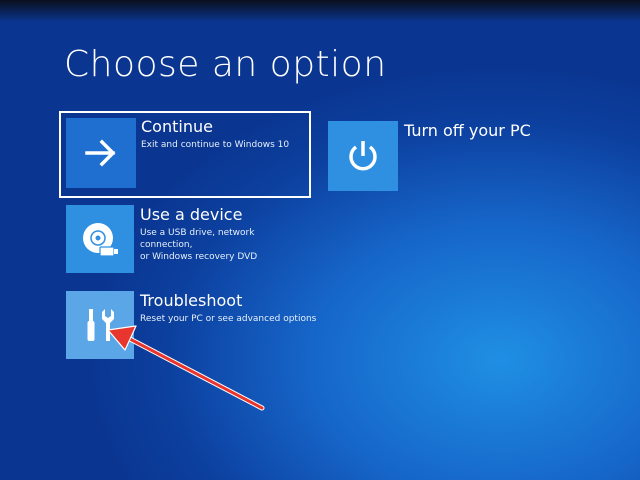 The height and width of the screenshot is (480, 640). What do you see at coordinates (438, 156) in the screenshot?
I see `turn-off-option: Turn off your PC` at bounding box center [438, 156].